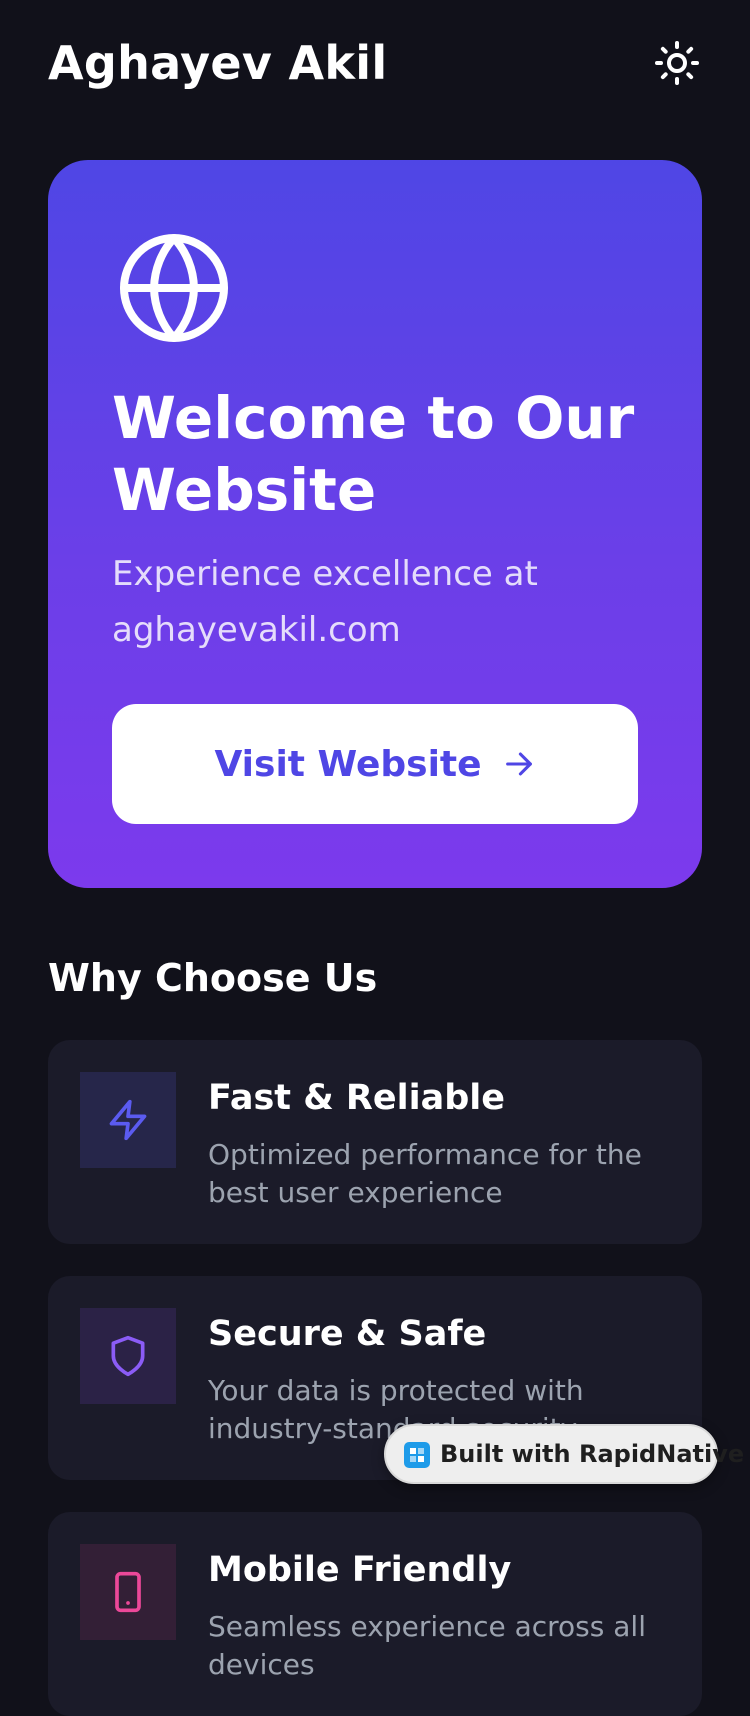  Describe the element at coordinates (427, 1645) in the screenshot. I see `feature-description: Seamless experience across all devices` at that location.